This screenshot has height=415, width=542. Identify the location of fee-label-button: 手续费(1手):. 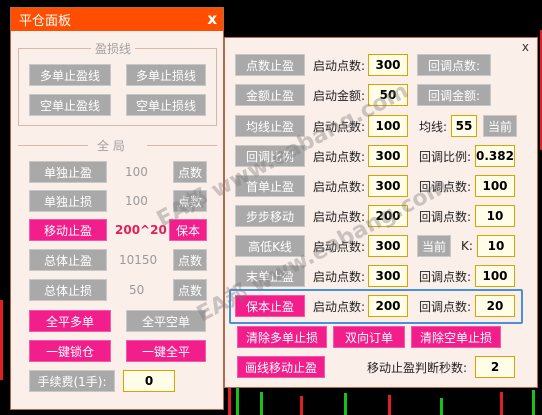
(72, 381).